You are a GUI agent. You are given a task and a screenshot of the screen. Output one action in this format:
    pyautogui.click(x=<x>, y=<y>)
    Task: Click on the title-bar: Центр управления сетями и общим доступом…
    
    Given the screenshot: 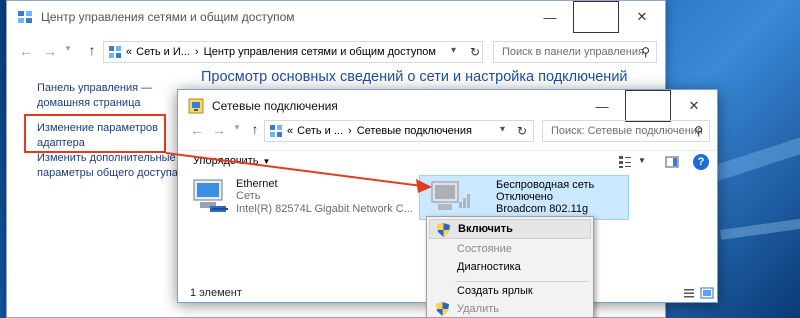 What is the action you would take?
    pyautogui.click(x=336, y=17)
    